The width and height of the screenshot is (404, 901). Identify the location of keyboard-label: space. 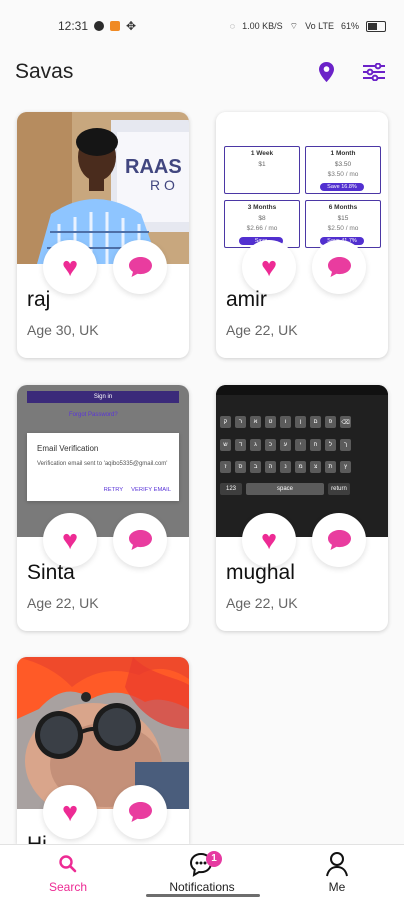
(285, 489).